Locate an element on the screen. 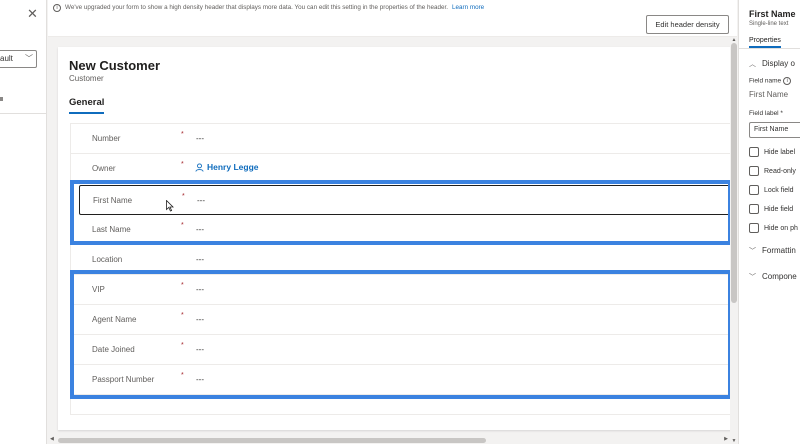 This screenshot has height=444, width=800. close-icon: ✕ is located at coordinates (32, 14).